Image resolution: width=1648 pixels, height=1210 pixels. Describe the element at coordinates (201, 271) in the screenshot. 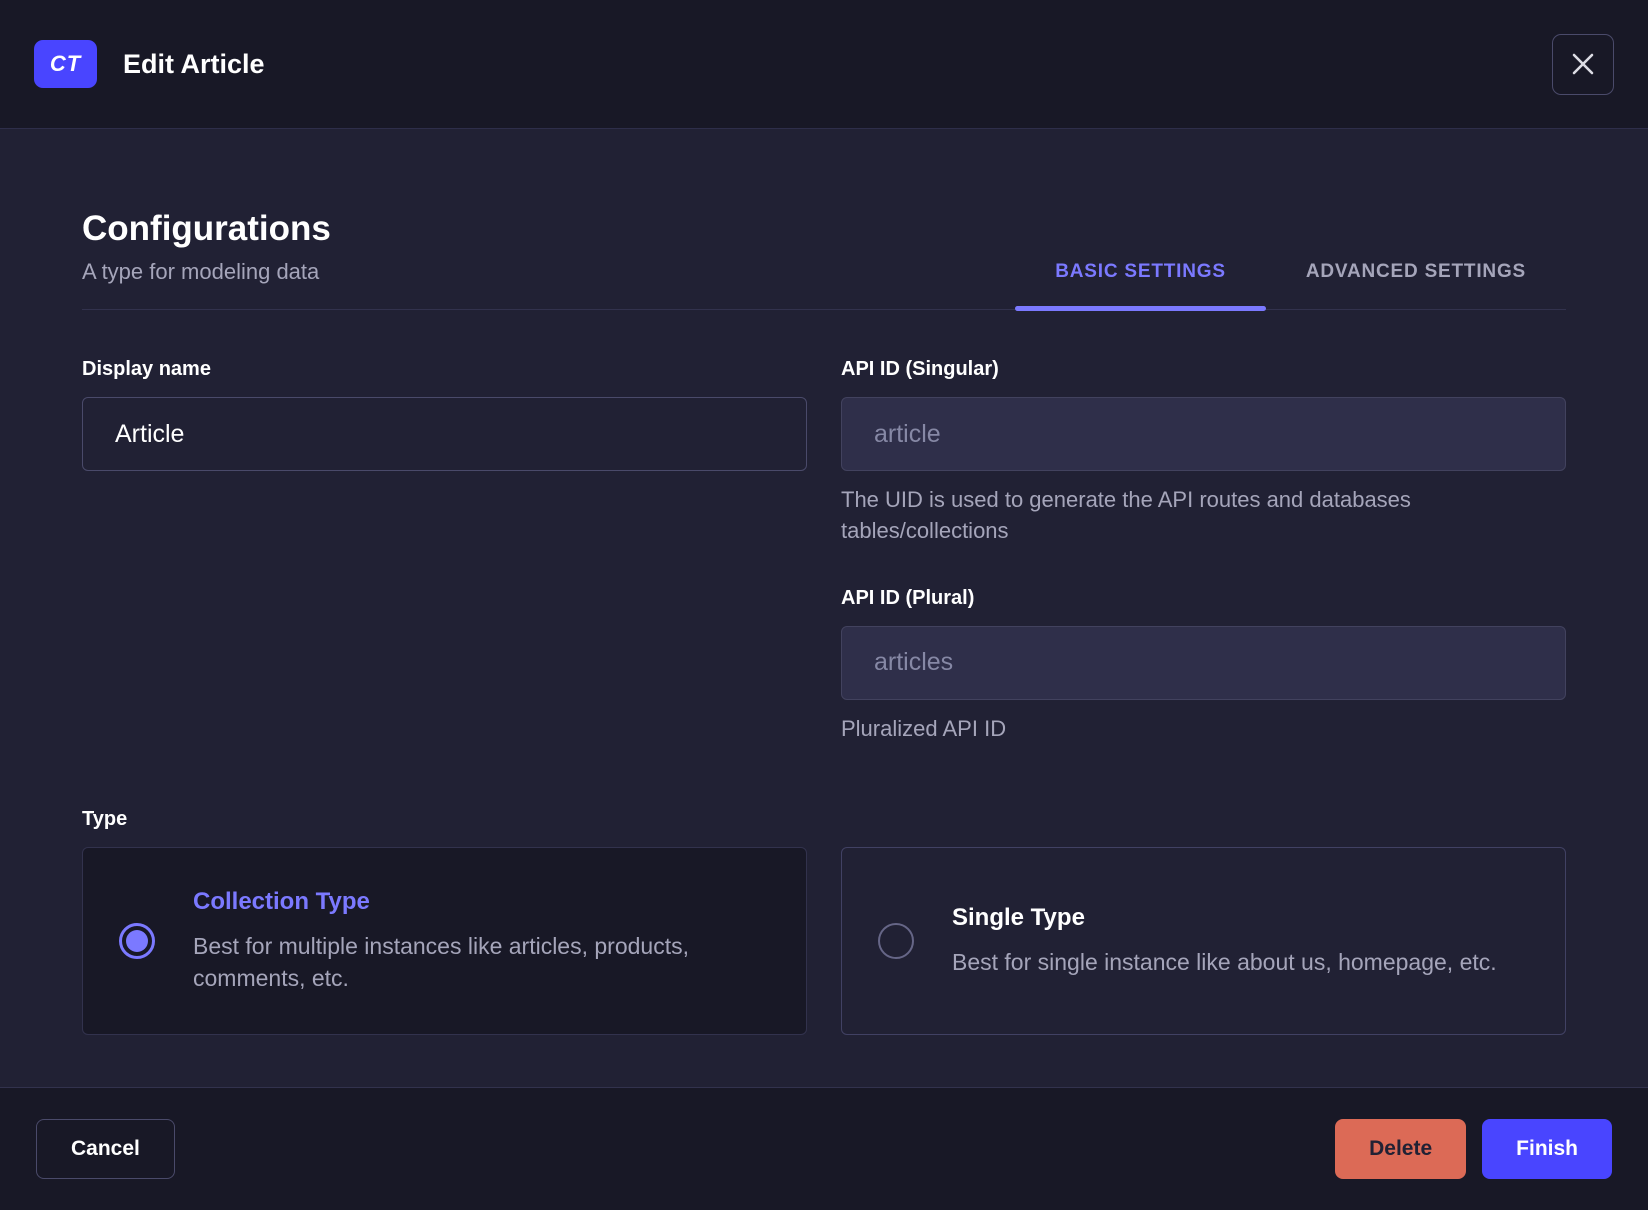

I see `page-subtitle: A type for modeling data` at that location.